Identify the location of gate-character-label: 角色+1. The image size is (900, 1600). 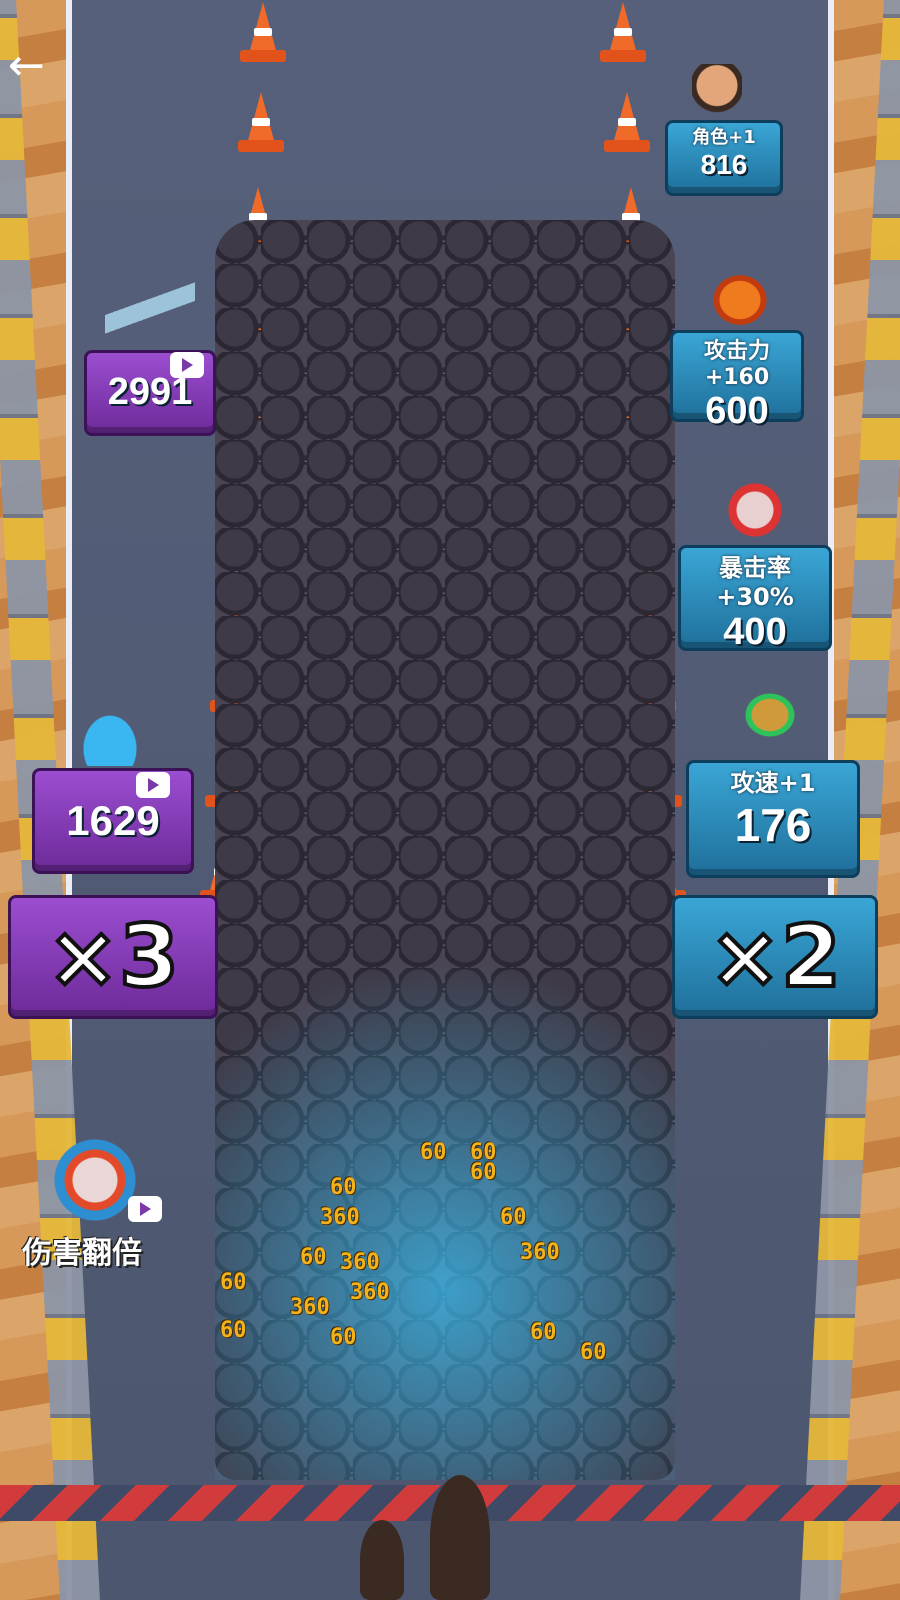
(724, 137).